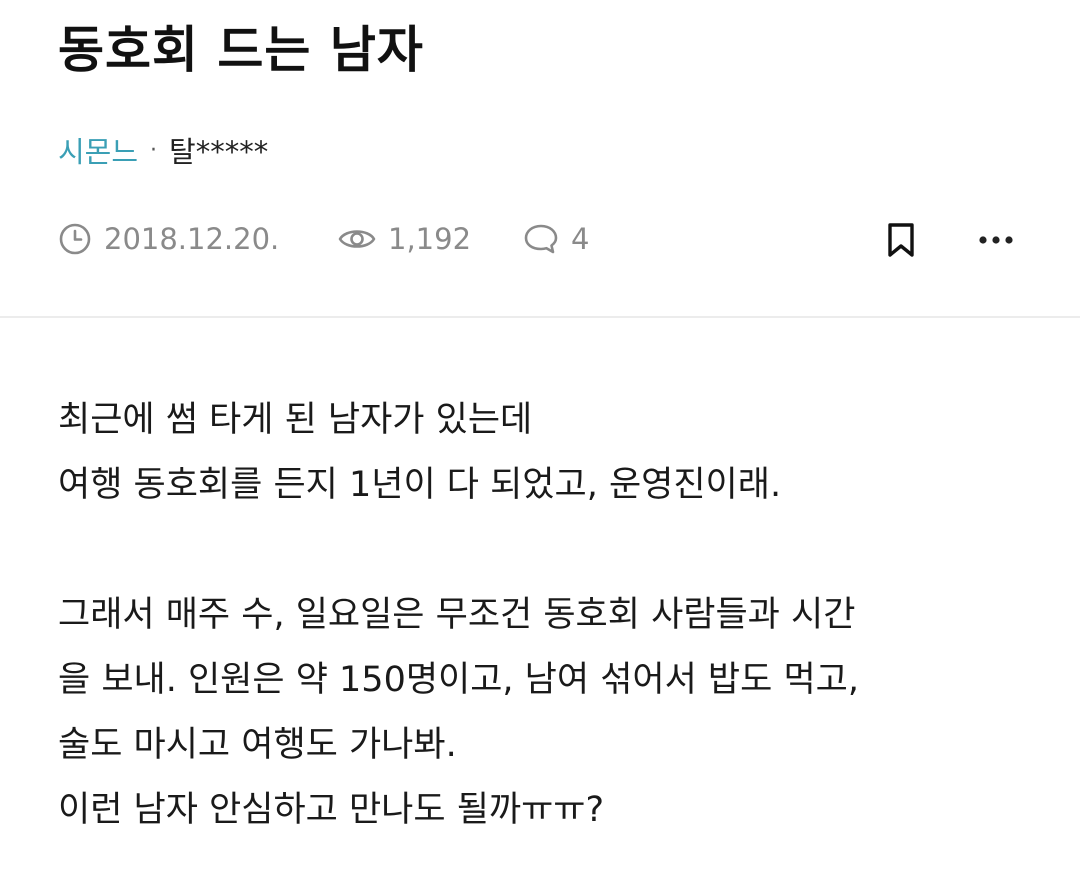 Image resolution: width=1080 pixels, height=893 pixels. I want to click on author-name: 탈*****, so click(218, 150).